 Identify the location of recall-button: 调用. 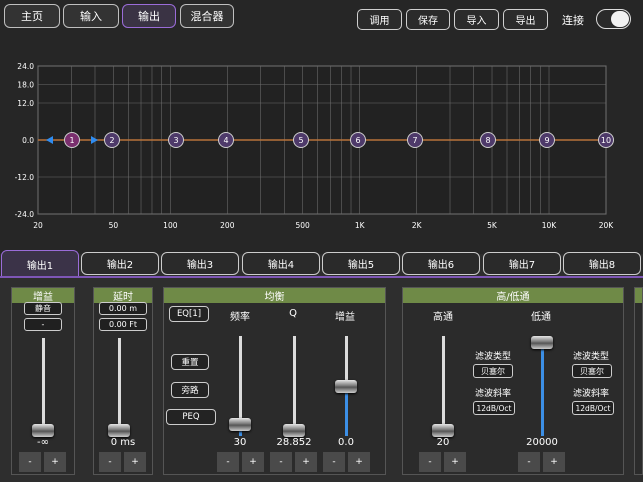
(379, 19).